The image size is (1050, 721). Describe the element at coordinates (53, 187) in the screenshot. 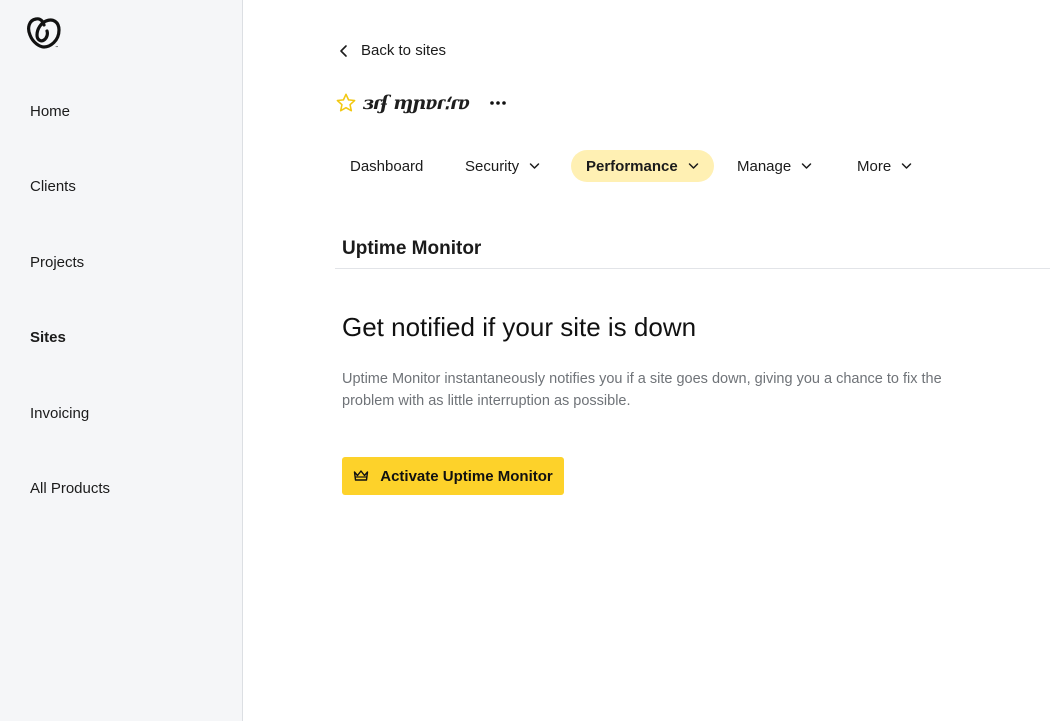

I see `sidebar-item-clients: Clients` at that location.